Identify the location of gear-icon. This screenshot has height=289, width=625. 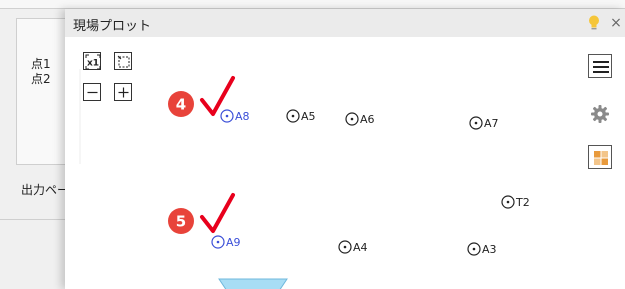
(600, 114).